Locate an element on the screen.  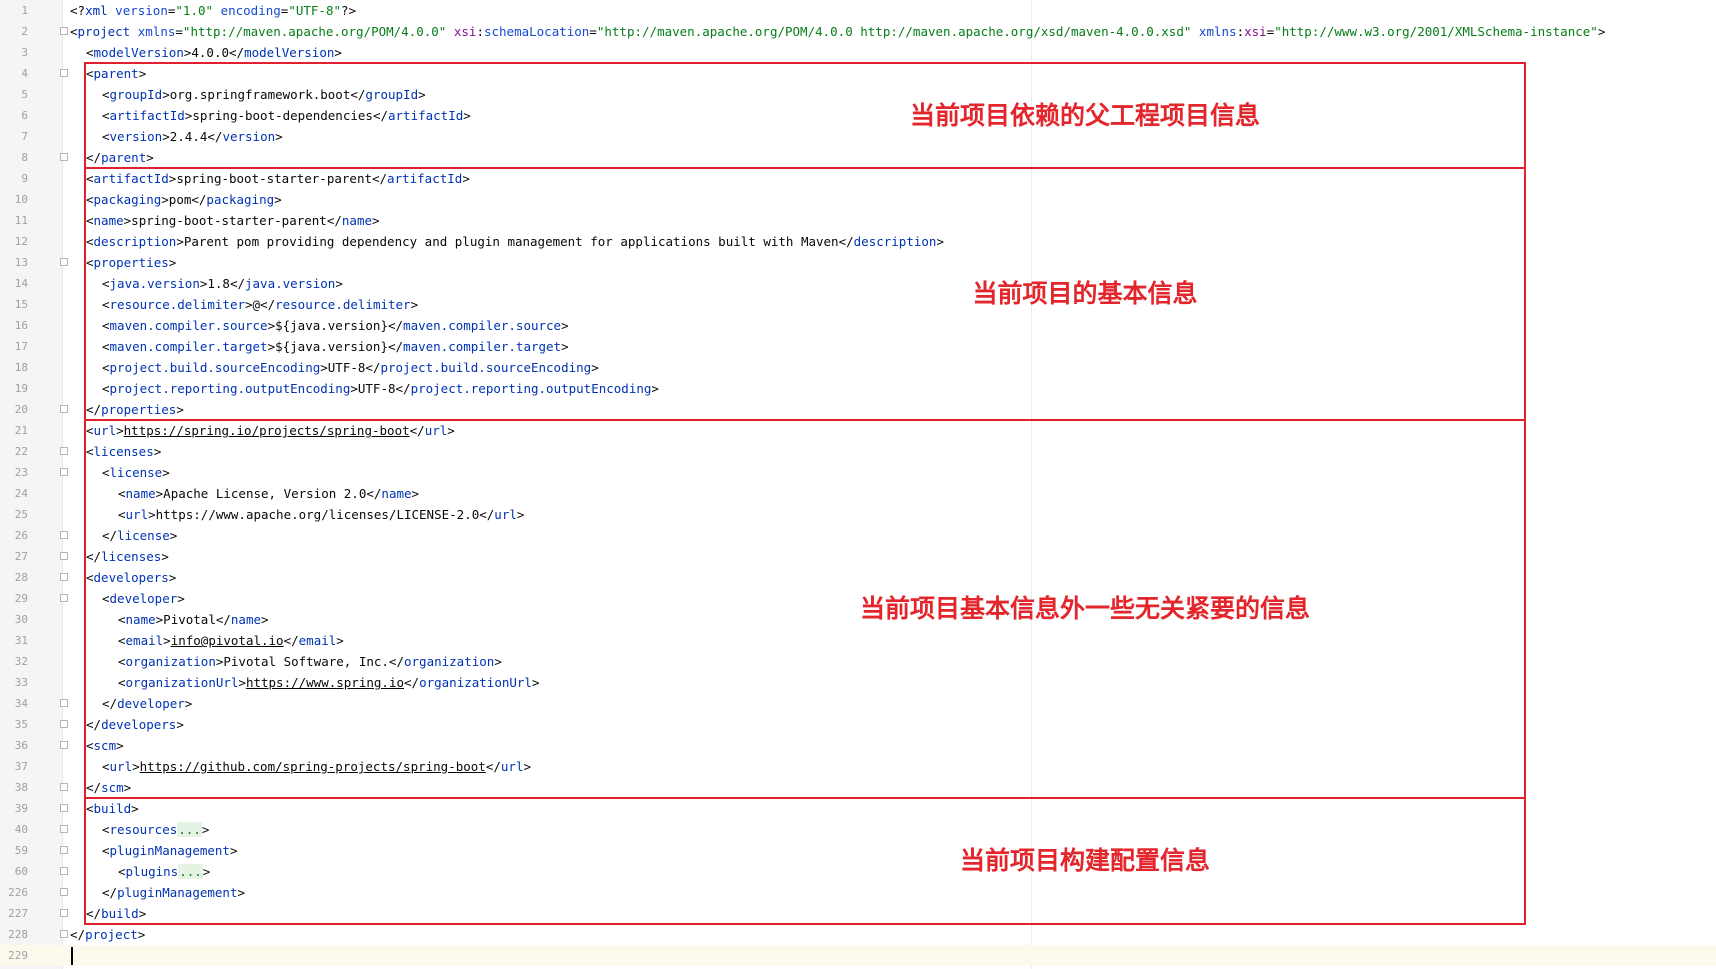
line-number: 29 is located at coordinates (21, 598).